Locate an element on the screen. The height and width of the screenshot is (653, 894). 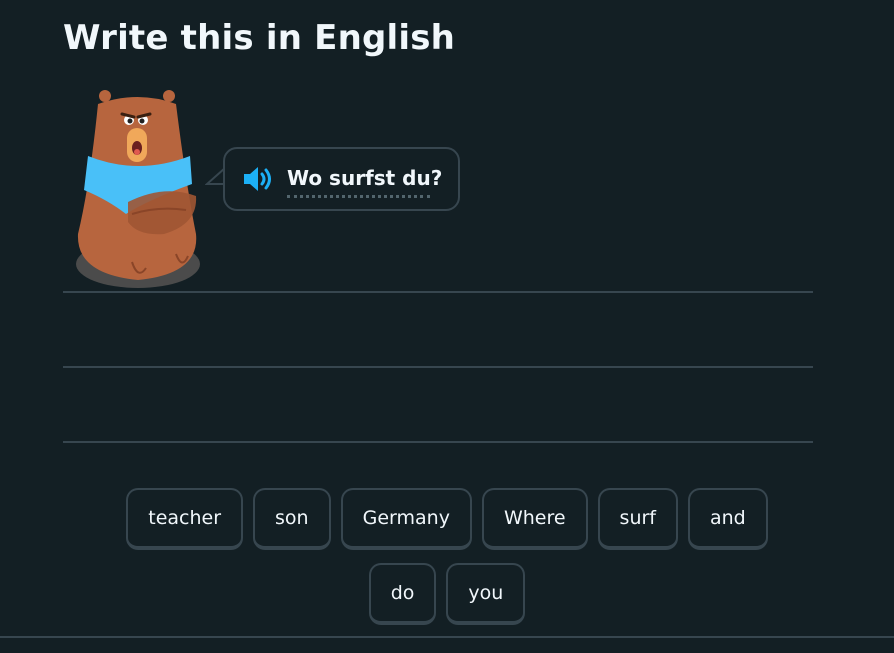
bear-character is located at coordinates (138, 189).